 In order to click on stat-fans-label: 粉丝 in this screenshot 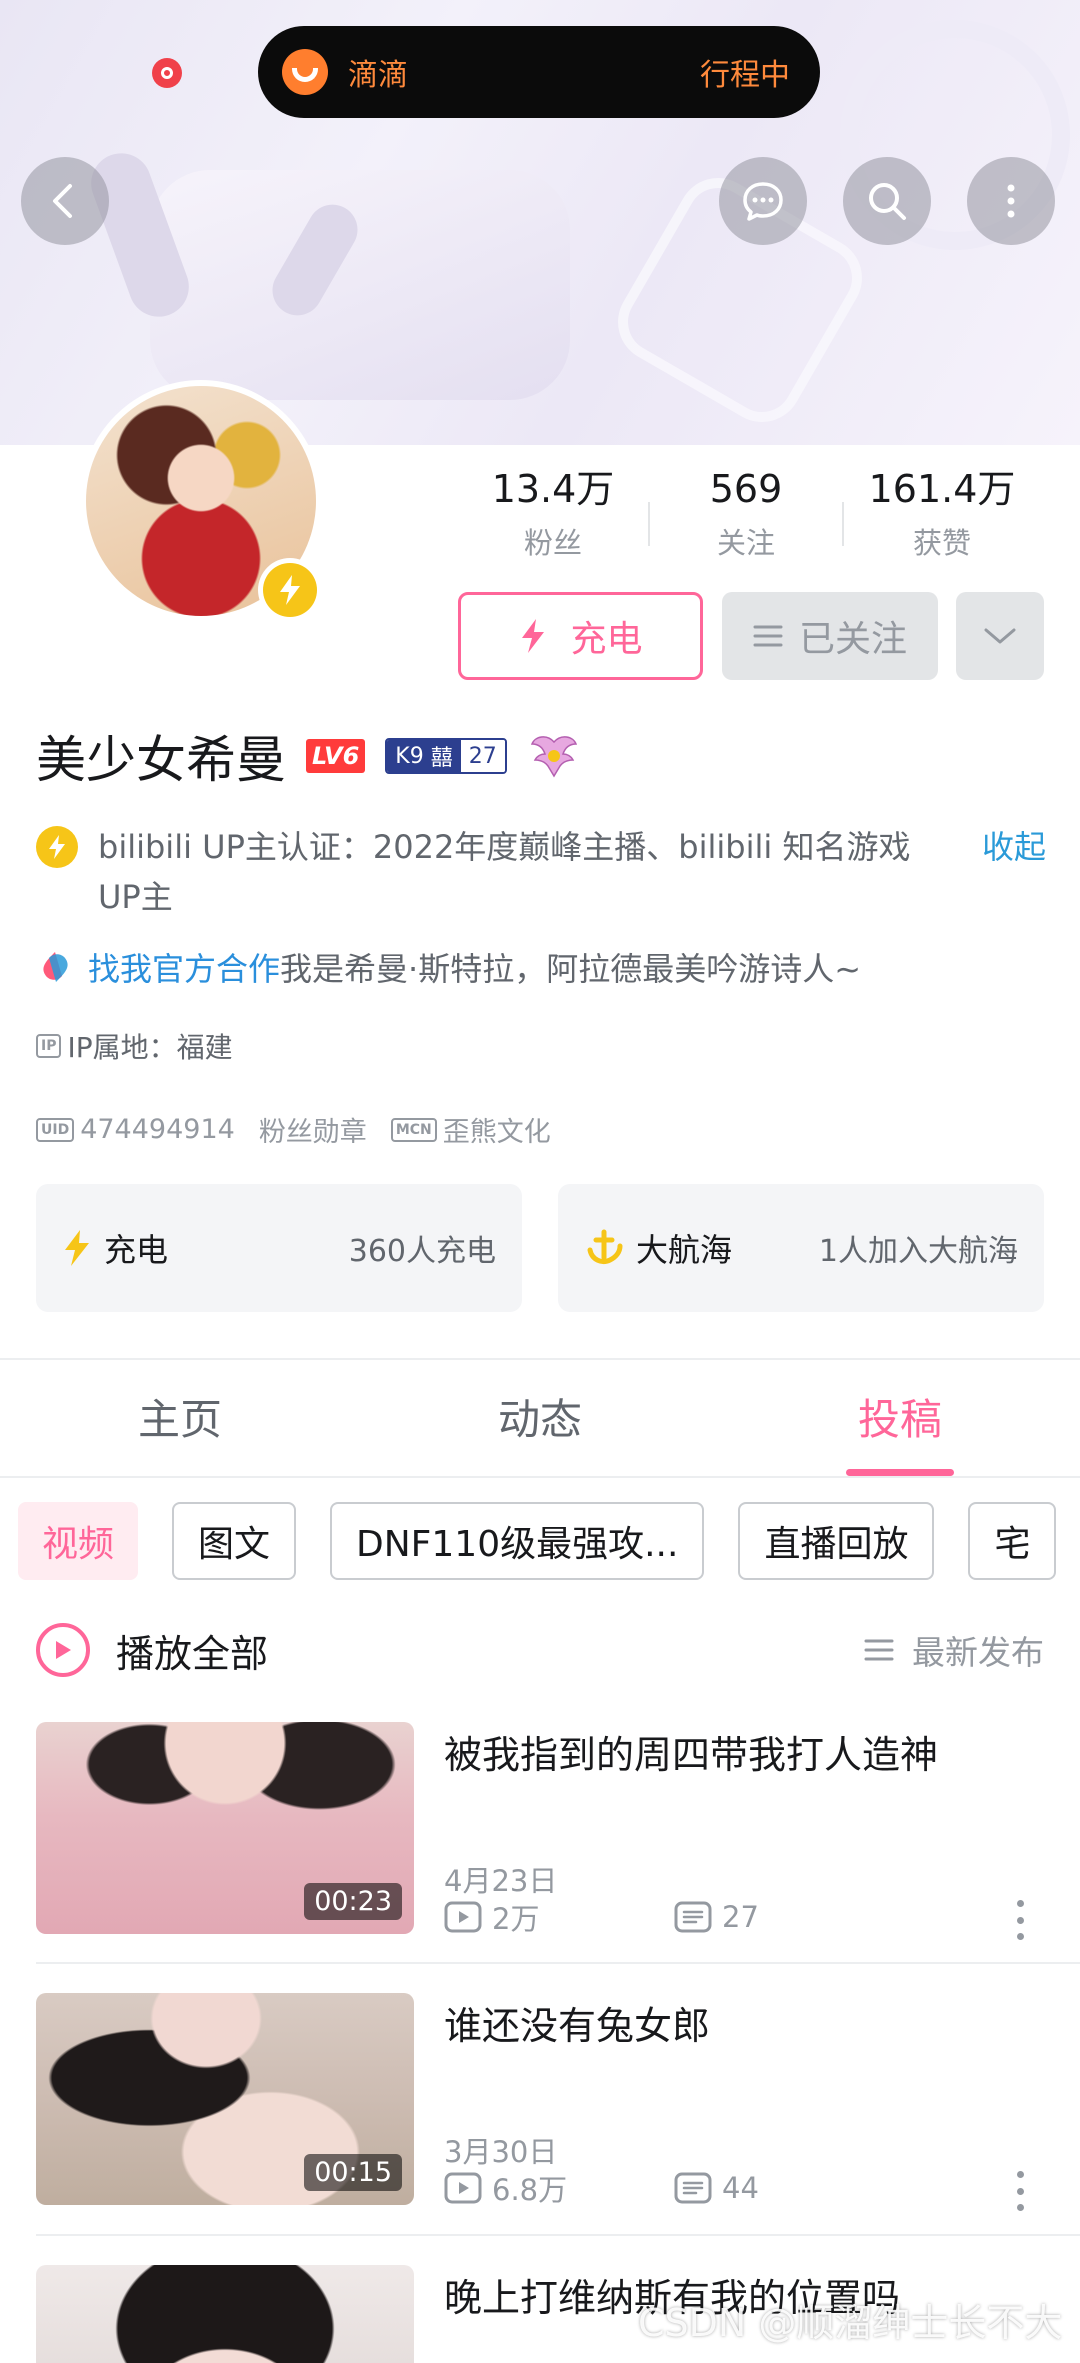, I will do `click(552, 543)`.